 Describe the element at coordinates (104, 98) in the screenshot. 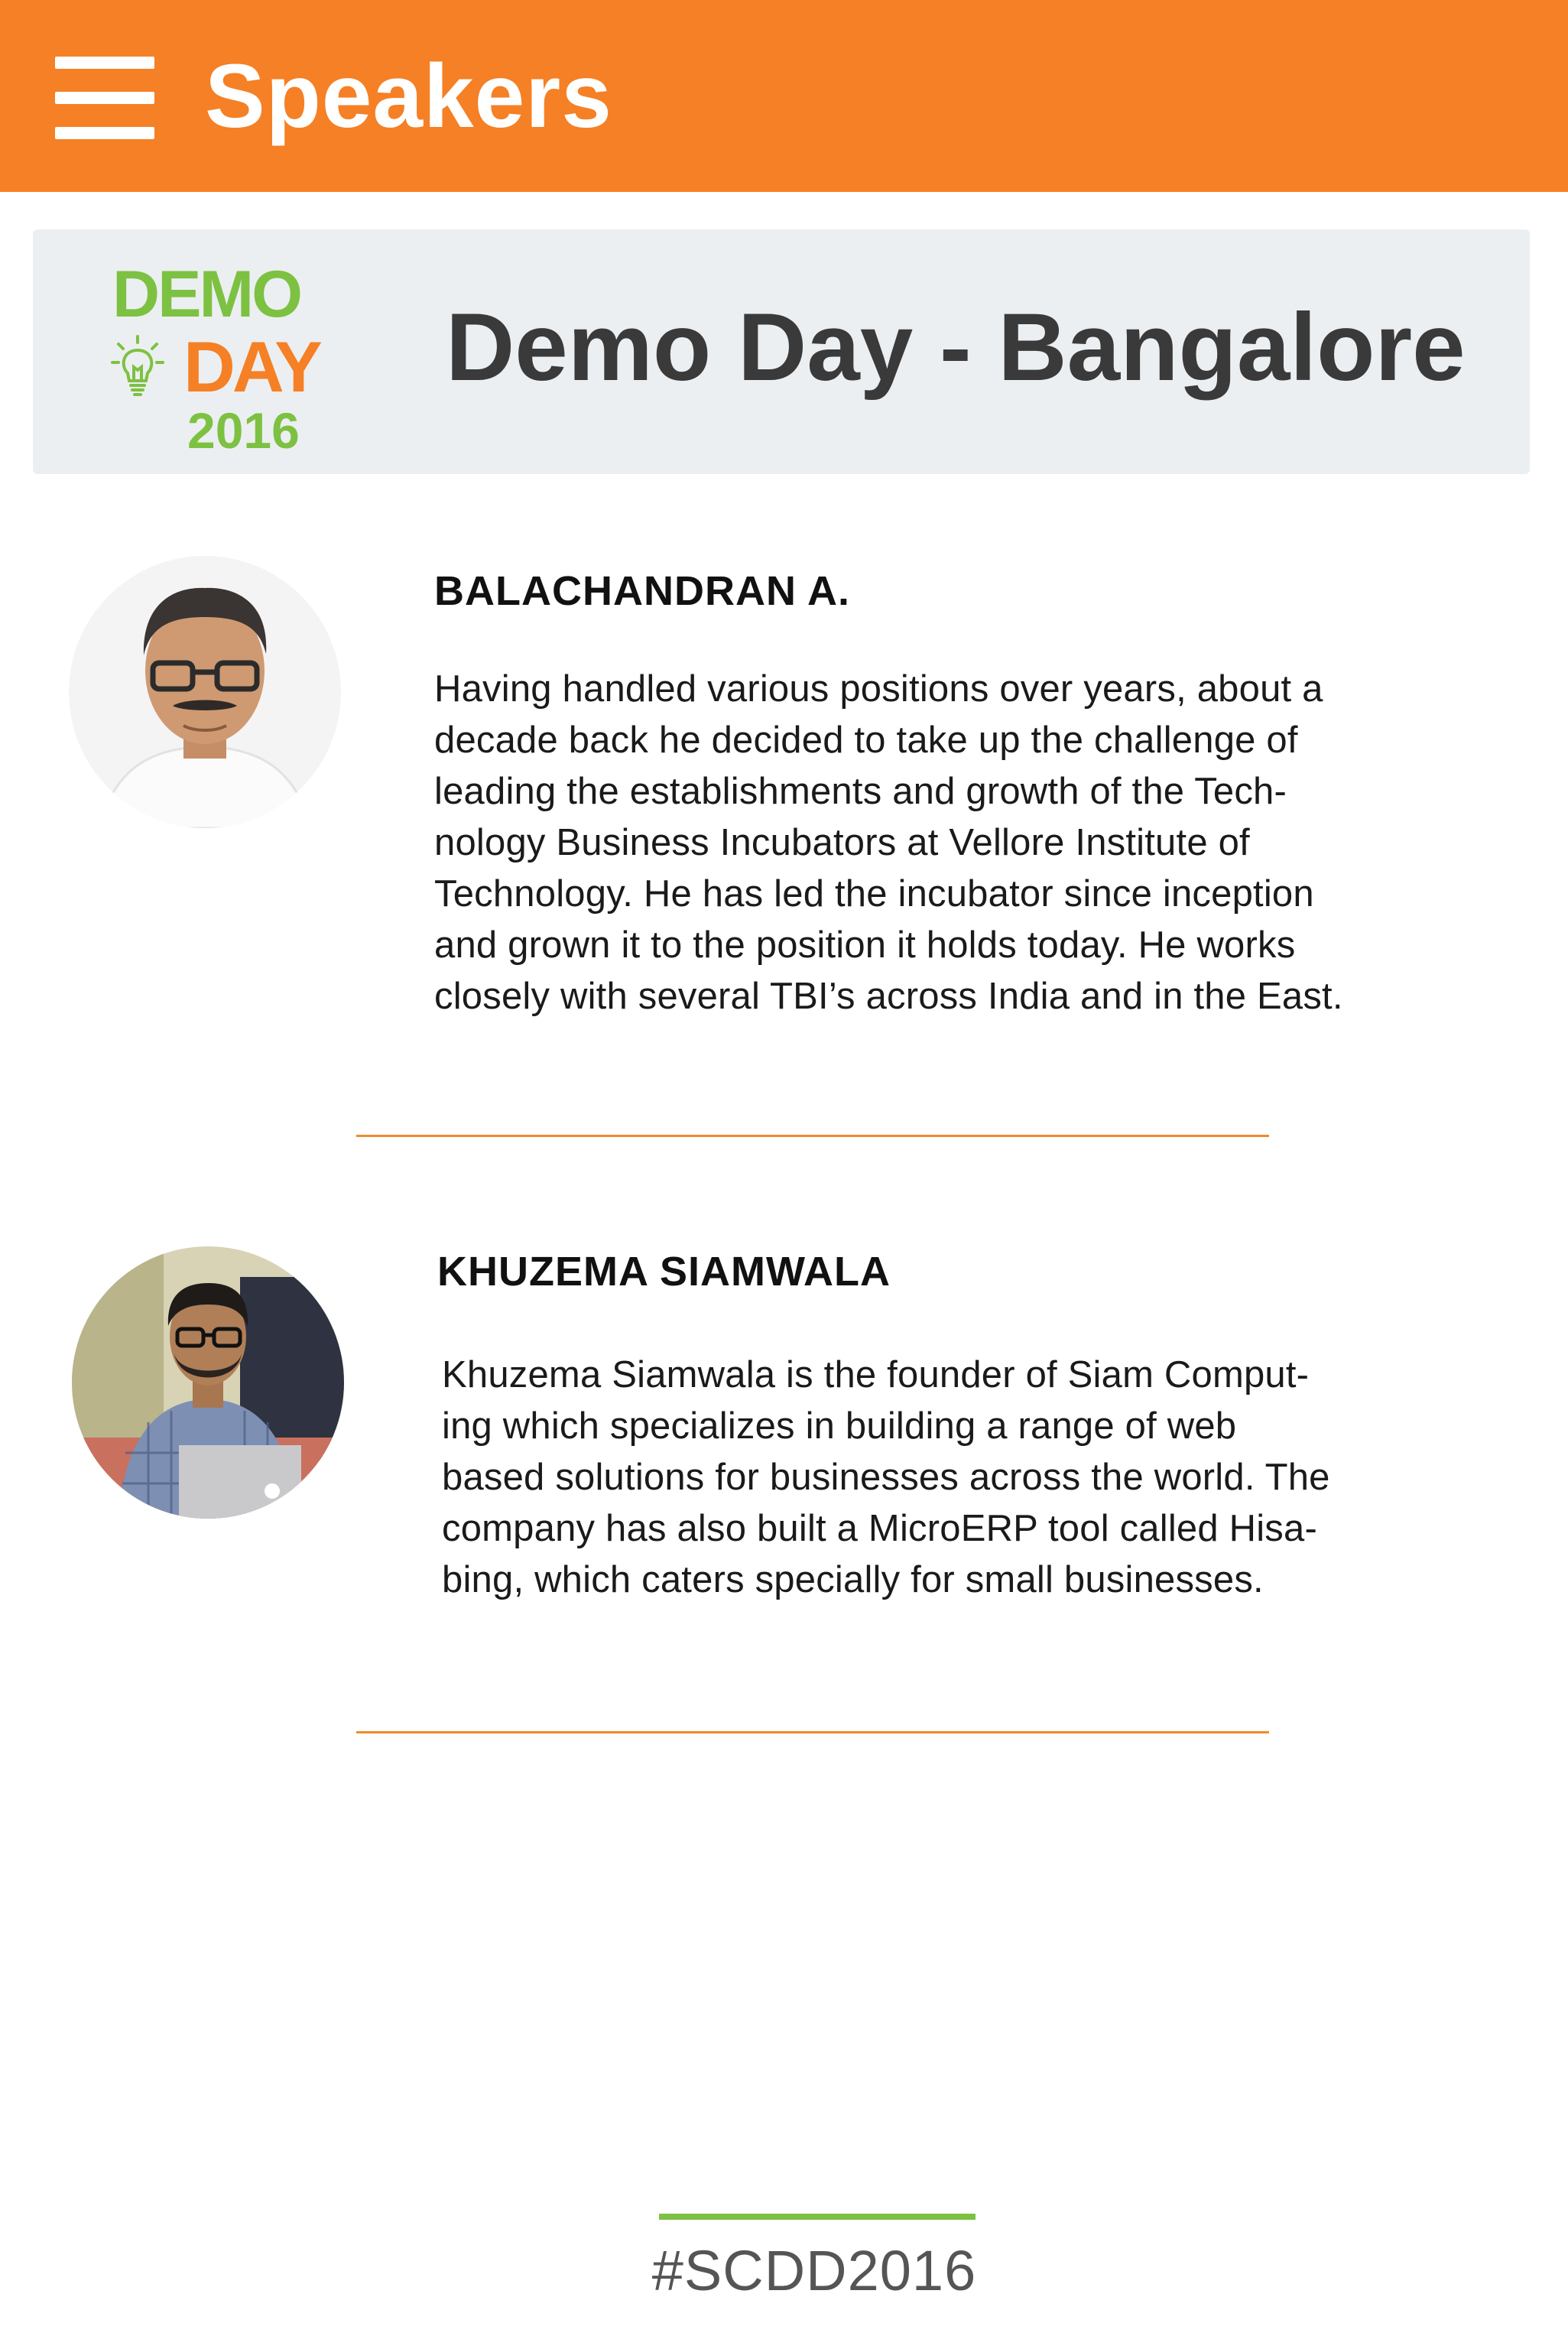

I see `hamburger-menu-icon` at that location.